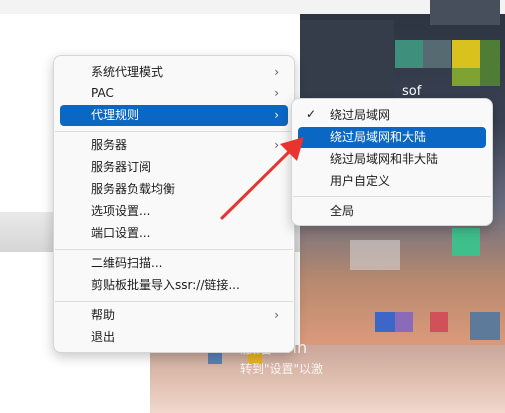  What do you see at coordinates (174, 315) in the screenshot?
I see `menu-item-help: 帮助 ›` at bounding box center [174, 315].